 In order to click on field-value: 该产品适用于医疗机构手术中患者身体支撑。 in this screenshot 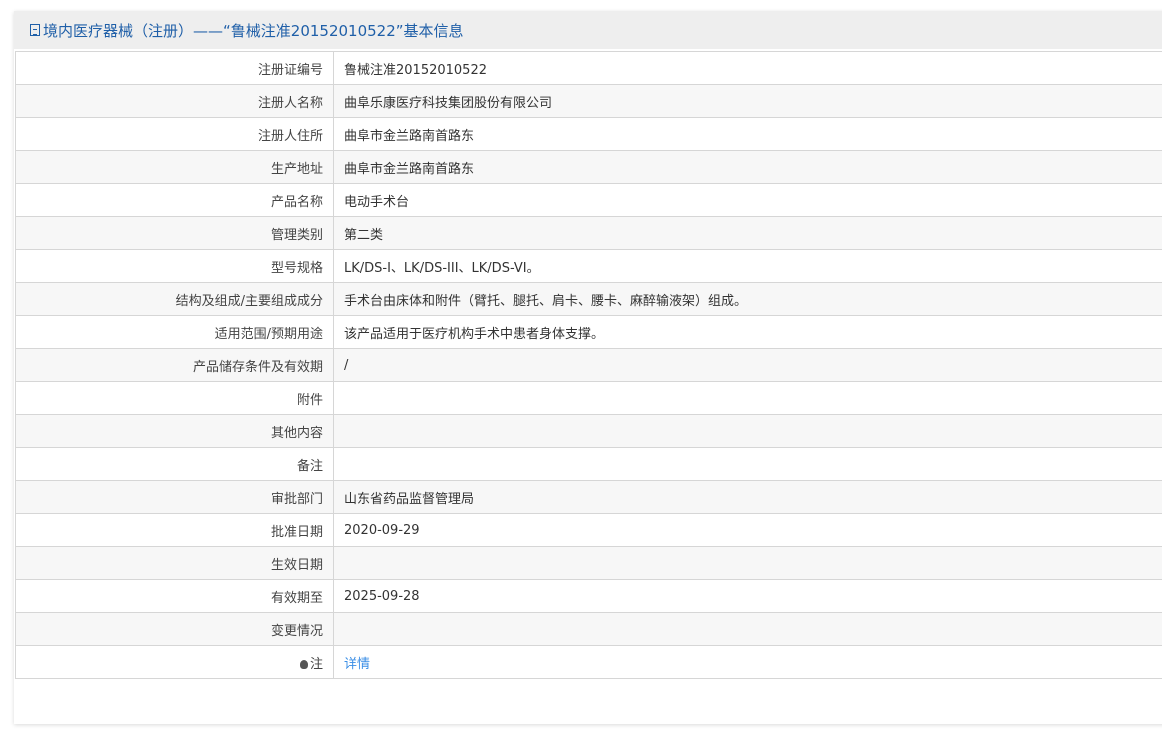, I will do `click(747, 332)`.